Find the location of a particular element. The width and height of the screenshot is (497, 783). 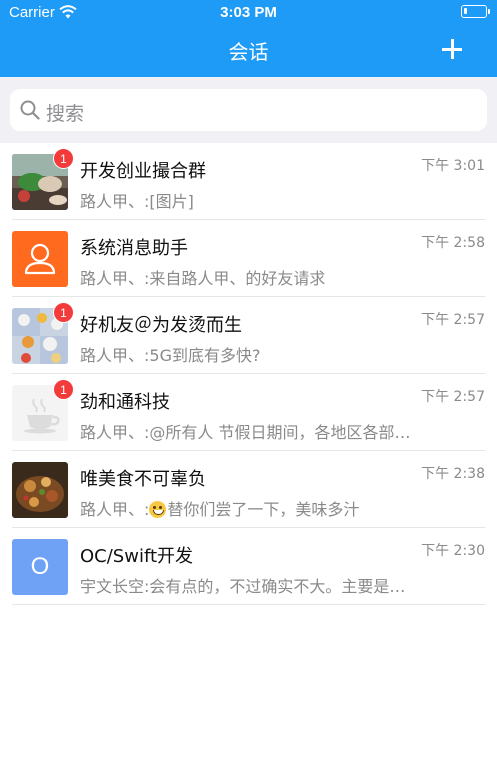

group-avatar is located at coordinates (40, 490).